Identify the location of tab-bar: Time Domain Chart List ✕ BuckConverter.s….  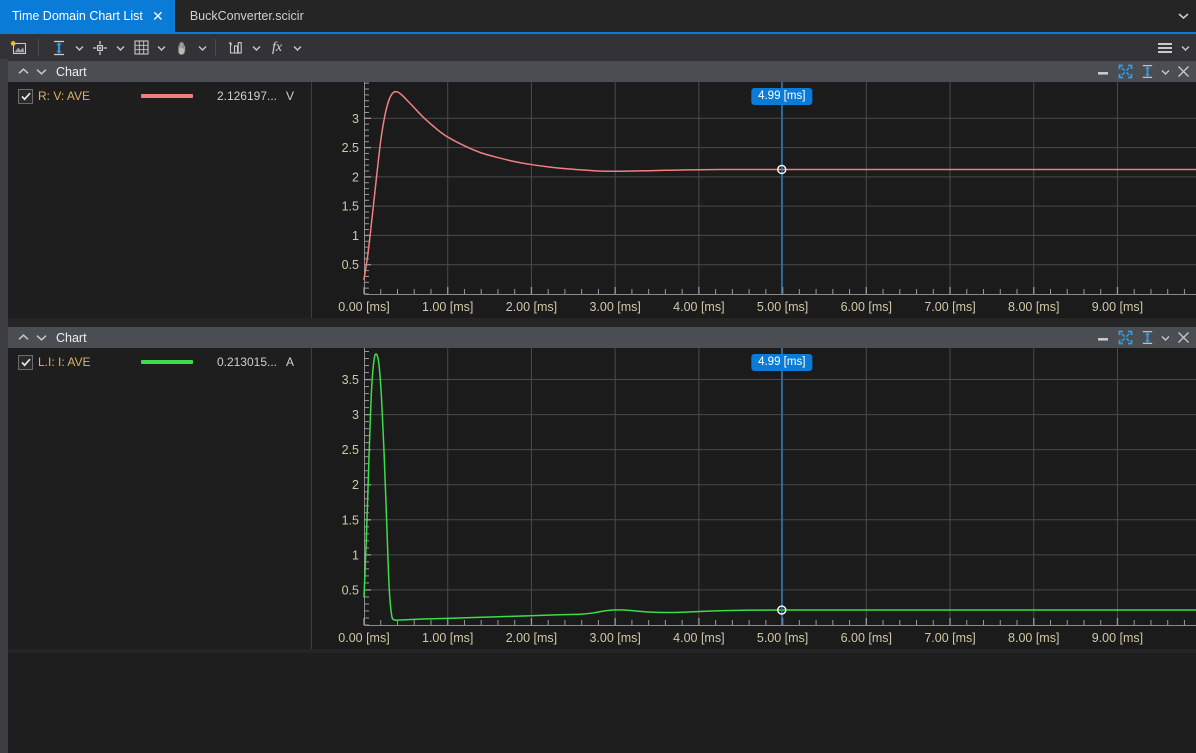
(598, 17).